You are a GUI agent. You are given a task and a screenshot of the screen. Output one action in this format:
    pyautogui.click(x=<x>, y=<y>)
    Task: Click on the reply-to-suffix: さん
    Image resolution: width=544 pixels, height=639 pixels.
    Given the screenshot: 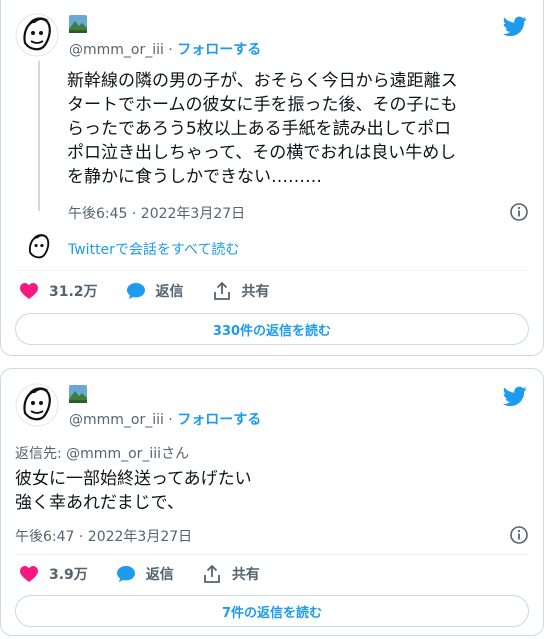 What is the action you would take?
    pyautogui.click(x=175, y=454)
    